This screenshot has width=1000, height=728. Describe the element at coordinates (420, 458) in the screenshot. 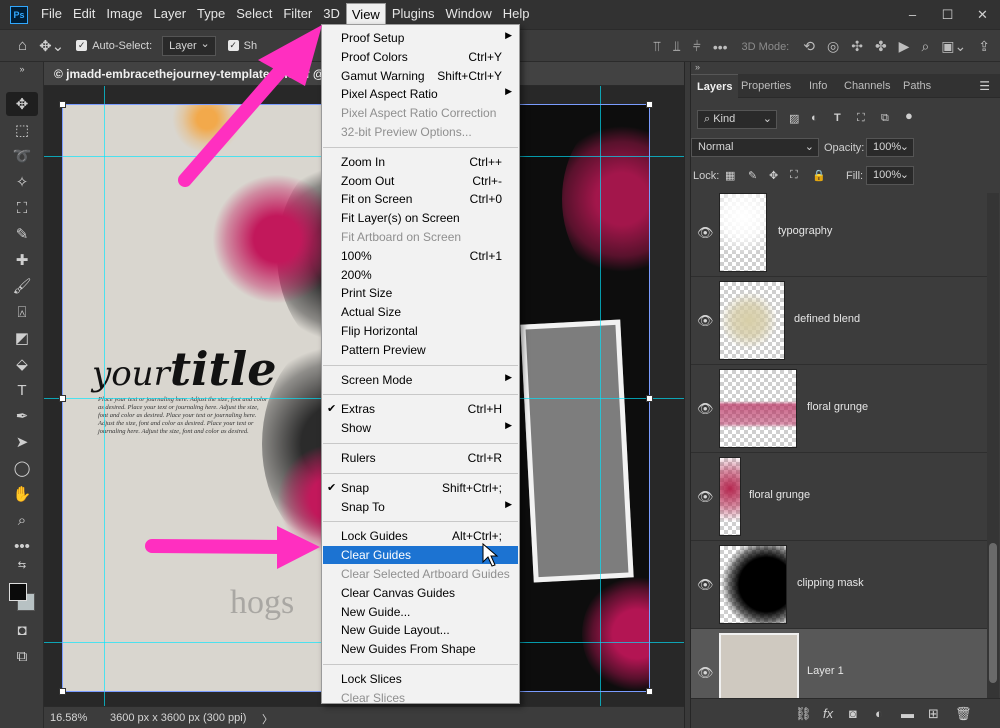

I see `view-menu-item-rulers: Rulers Ctrl+R` at that location.